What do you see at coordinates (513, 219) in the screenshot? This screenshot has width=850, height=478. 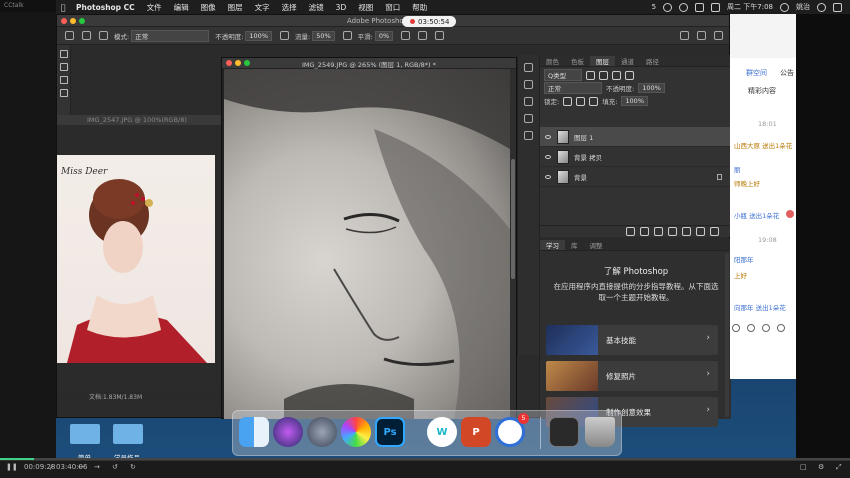 I see `scrollbar-thumb` at bounding box center [513, 219].